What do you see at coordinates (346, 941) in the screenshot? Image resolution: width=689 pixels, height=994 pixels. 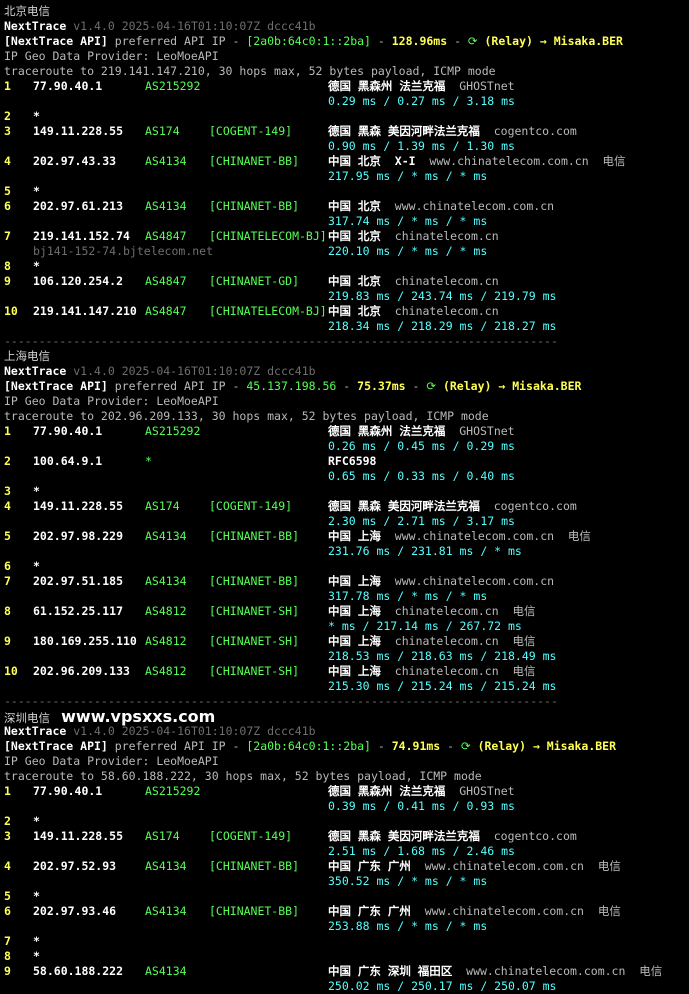 I see `hop-row: 7 *` at bounding box center [346, 941].